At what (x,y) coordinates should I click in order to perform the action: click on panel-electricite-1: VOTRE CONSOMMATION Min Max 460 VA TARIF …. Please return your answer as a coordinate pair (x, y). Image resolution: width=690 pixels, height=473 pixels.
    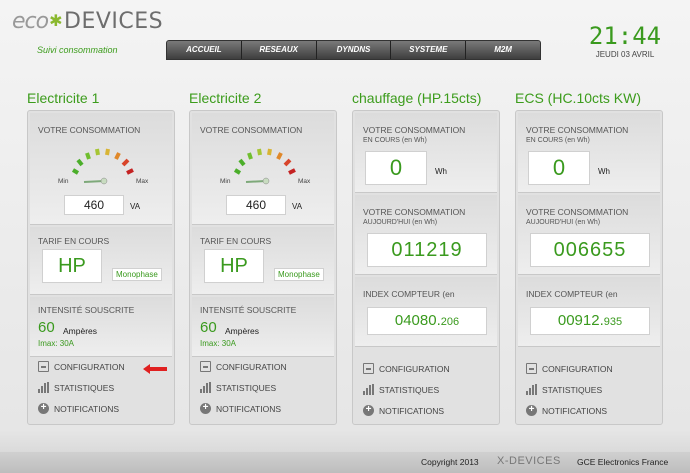
    Looking at the image, I should click on (101, 267).